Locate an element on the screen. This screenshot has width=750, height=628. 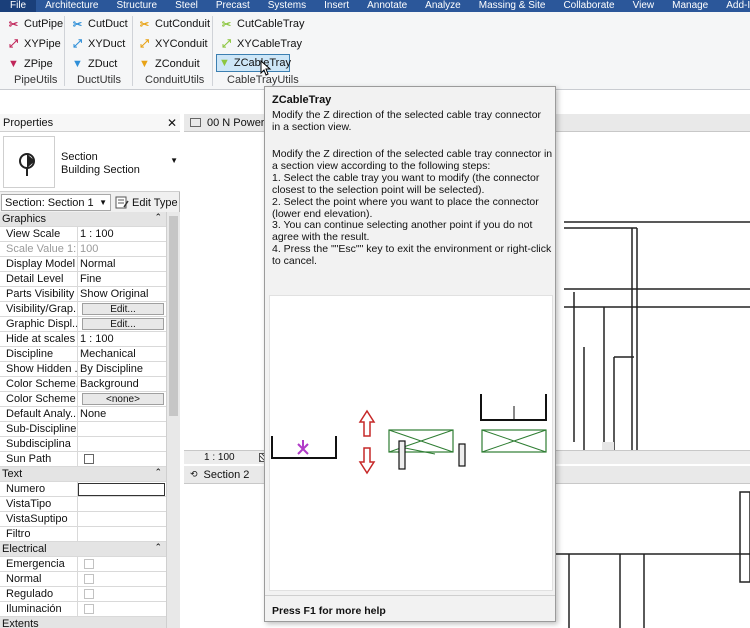
property-row: Scale Value 1: 100 is located at coordinates (83, 249).